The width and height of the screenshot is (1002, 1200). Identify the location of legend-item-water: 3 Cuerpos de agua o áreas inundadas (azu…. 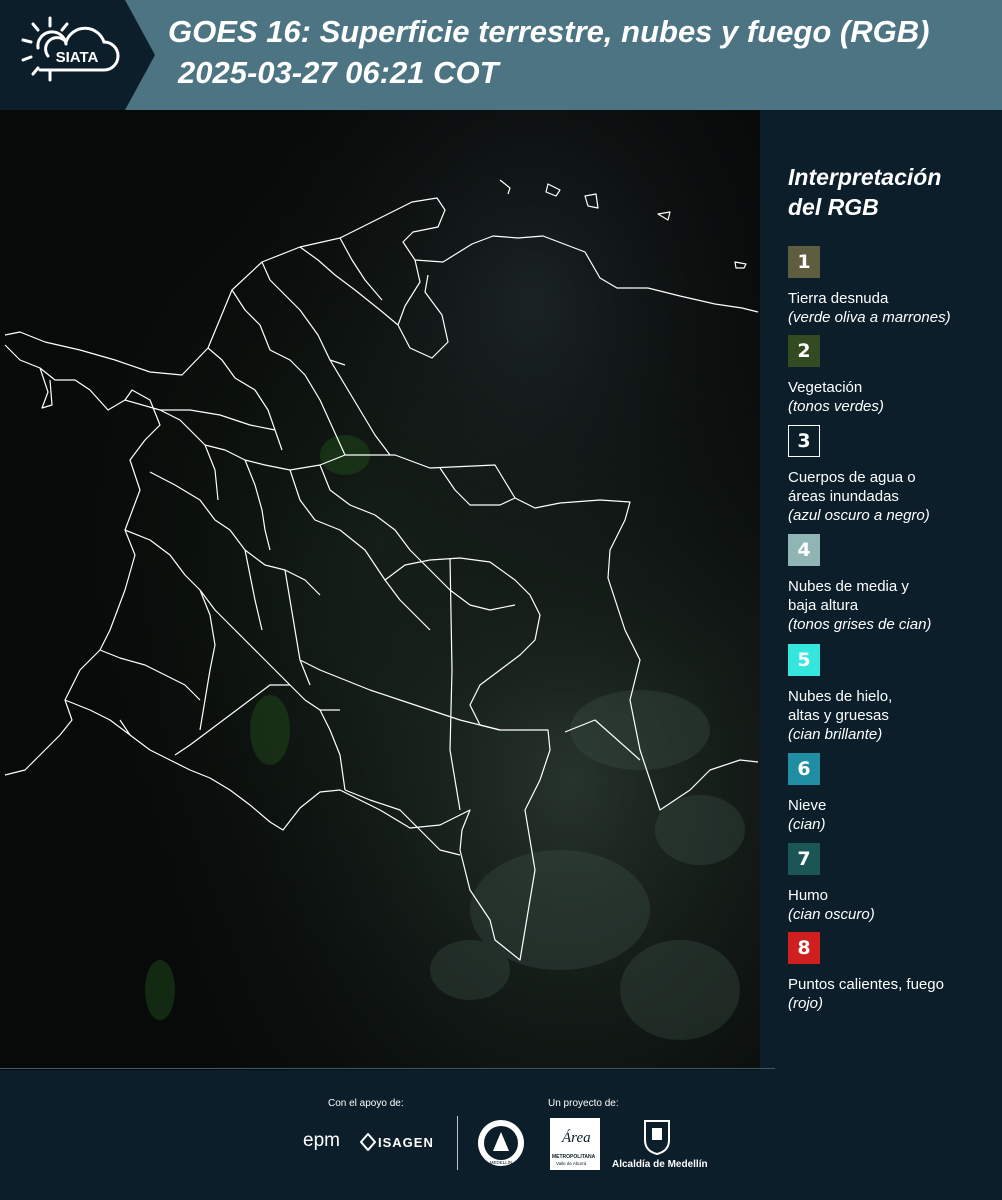
(894, 475).